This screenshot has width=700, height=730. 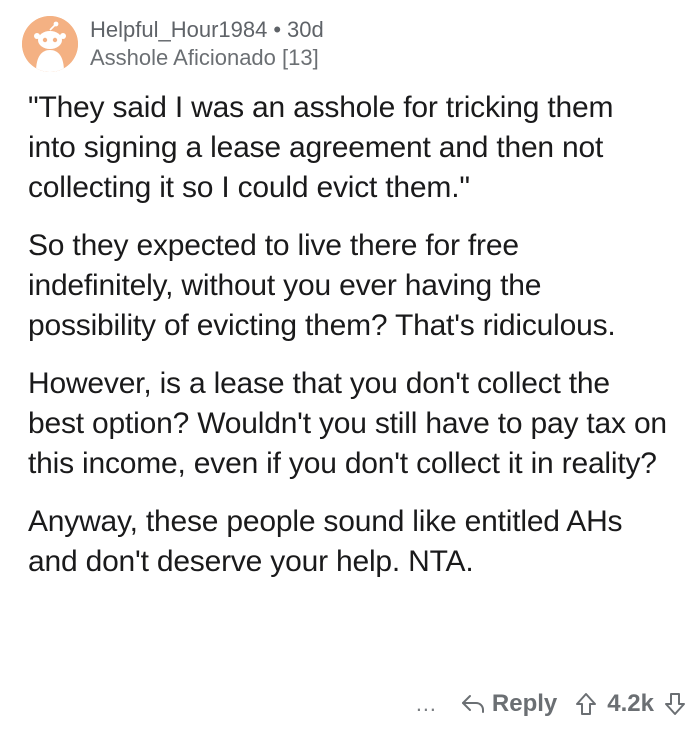 I want to click on reply-arrow-icon, so click(x=472, y=704).